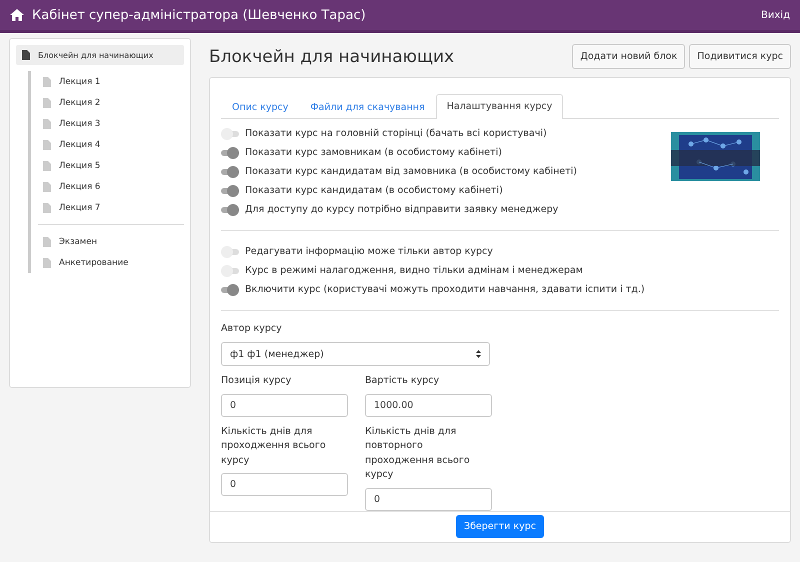  I want to click on author-select: ф1 ф1 (менеджер), so click(355, 354).